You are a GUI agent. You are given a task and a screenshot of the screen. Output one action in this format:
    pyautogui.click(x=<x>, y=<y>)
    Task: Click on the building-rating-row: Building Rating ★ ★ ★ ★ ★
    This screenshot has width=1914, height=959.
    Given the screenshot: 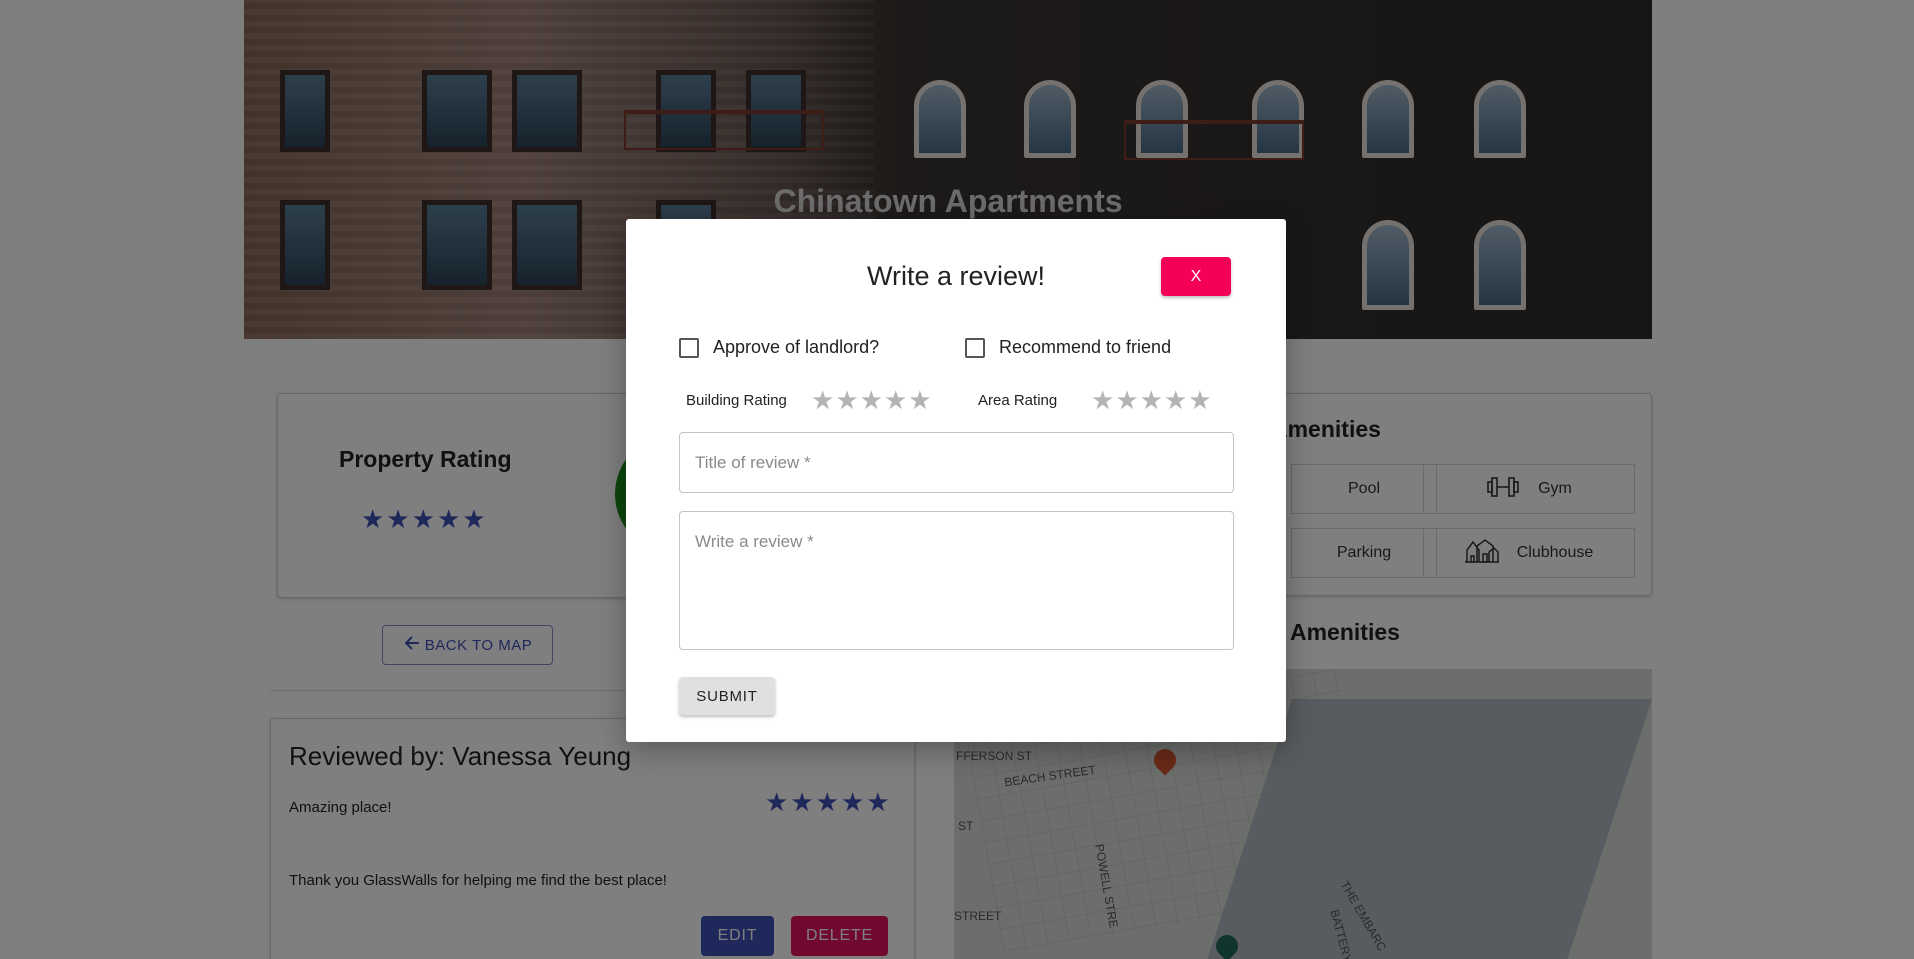 What is the action you would take?
    pyautogui.click(x=809, y=400)
    